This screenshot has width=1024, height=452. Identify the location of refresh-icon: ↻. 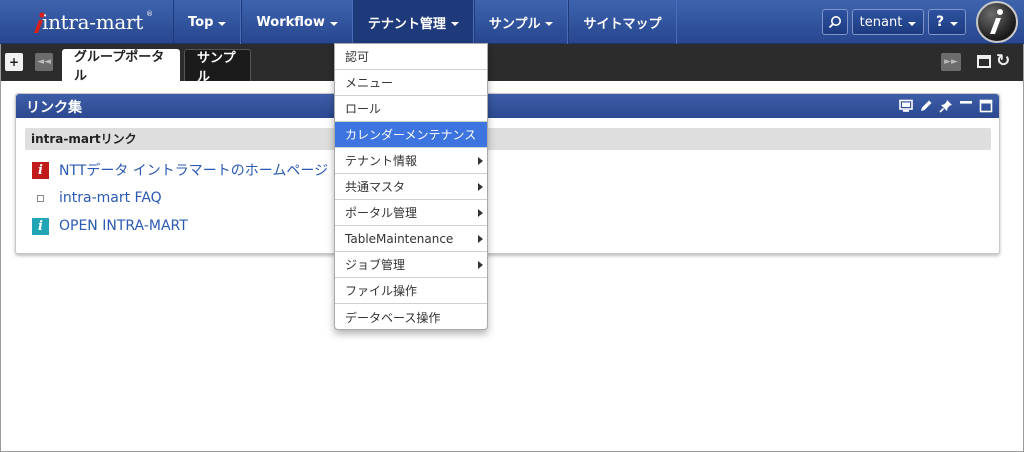
(1003, 61).